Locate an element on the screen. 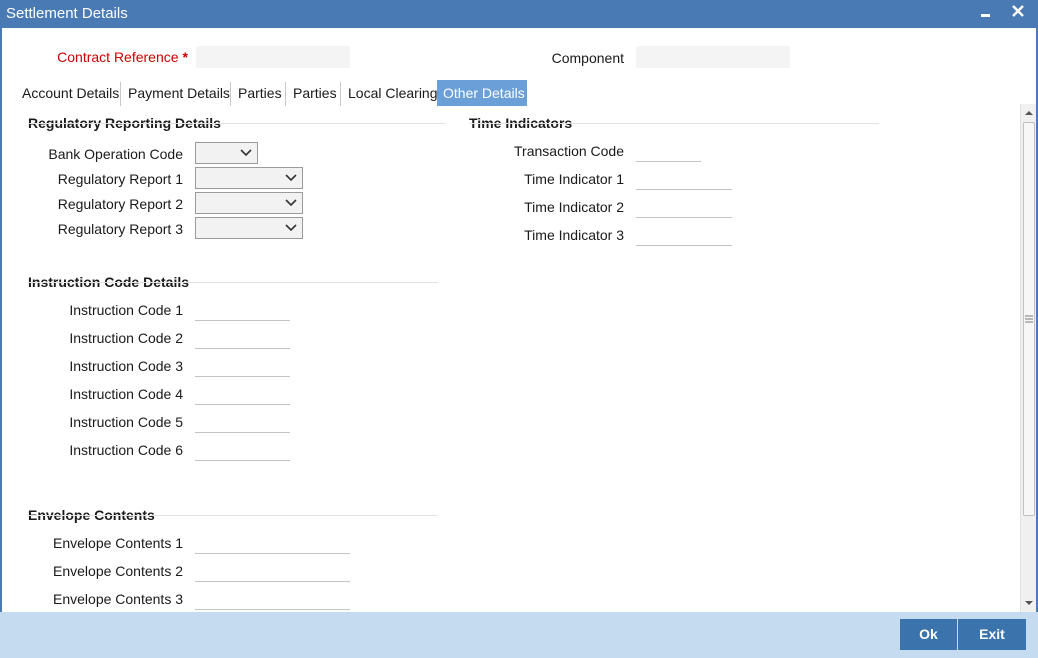  bank-operation-code-label: Bank Operation Code is located at coordinates (115, 154).